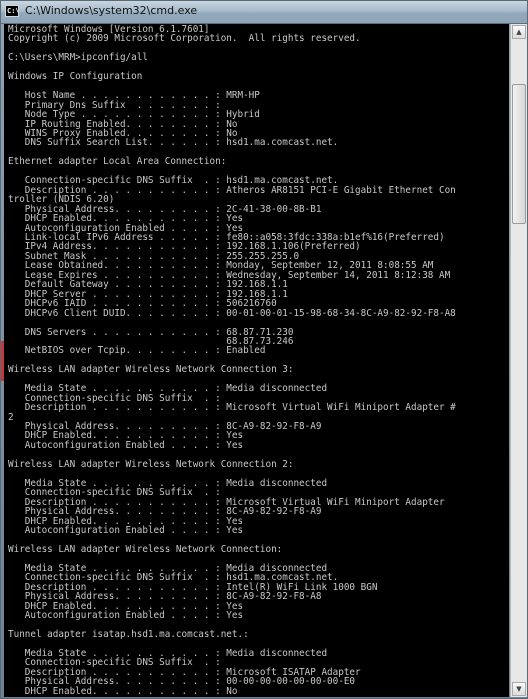  I want to click on background-window-edge, so click(2, 361).